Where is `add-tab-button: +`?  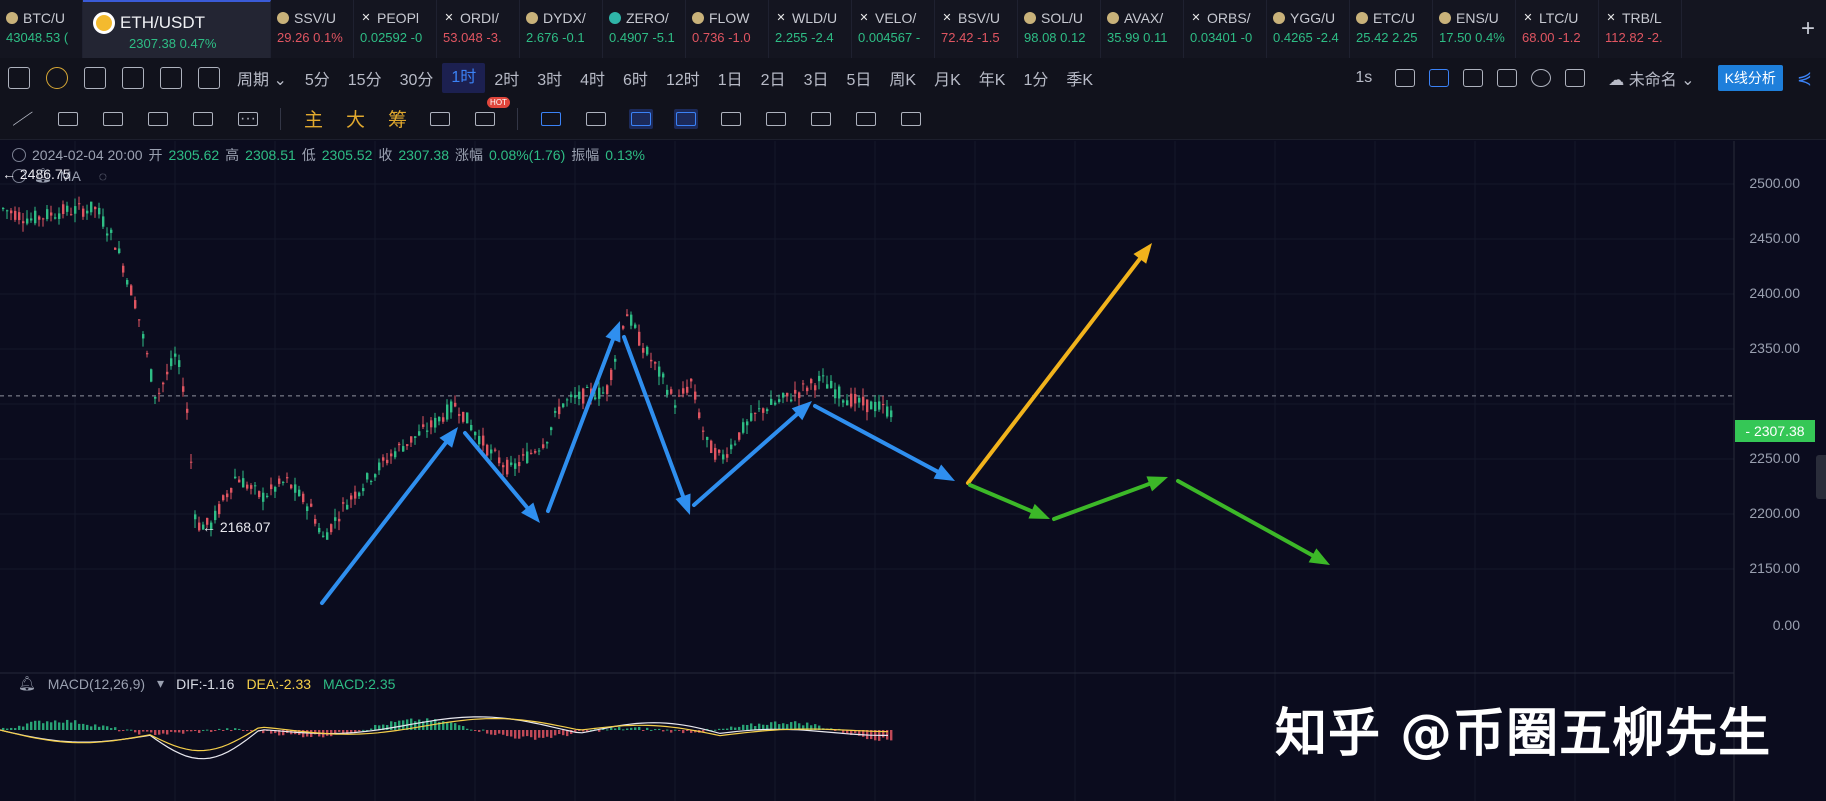 add-tab-button: + is located at coordinates (1808, 29).